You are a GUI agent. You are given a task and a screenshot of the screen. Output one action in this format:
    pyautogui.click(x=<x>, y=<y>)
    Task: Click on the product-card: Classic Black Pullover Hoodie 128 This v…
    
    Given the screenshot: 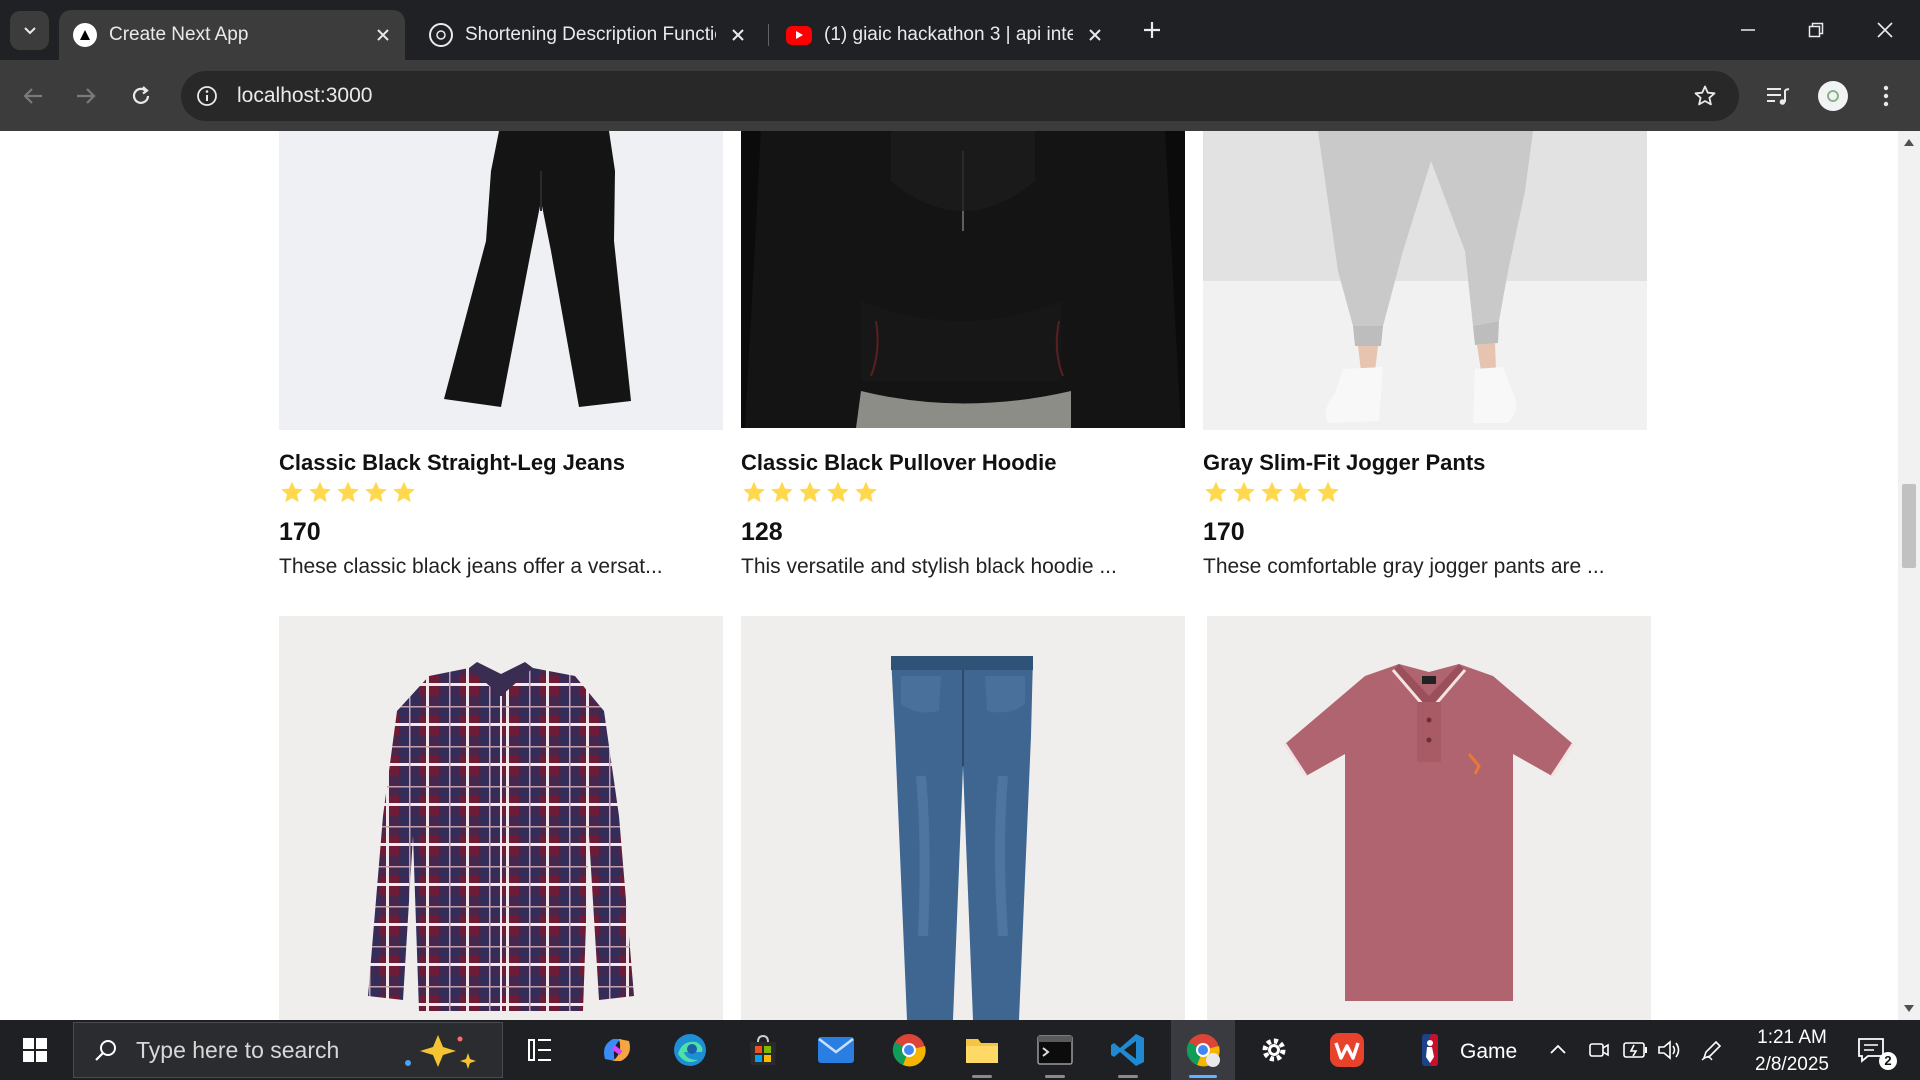 What is the action you would take?
    pyautogui.click(x=963, y=355)
    